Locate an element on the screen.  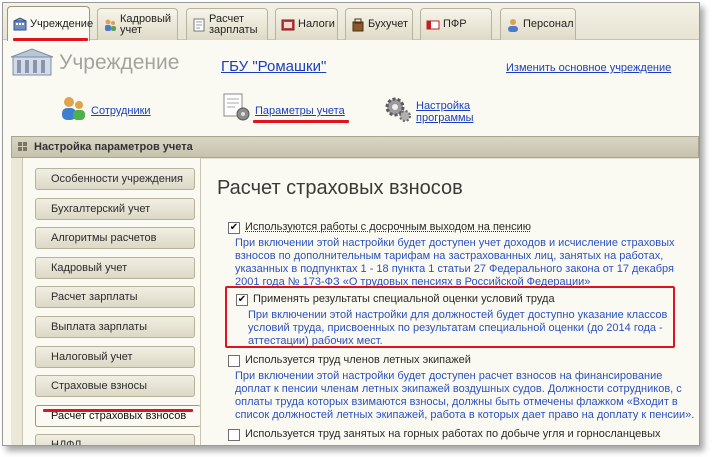
tab-label: Расчет зарплаты is located at coordinates (233, 24).